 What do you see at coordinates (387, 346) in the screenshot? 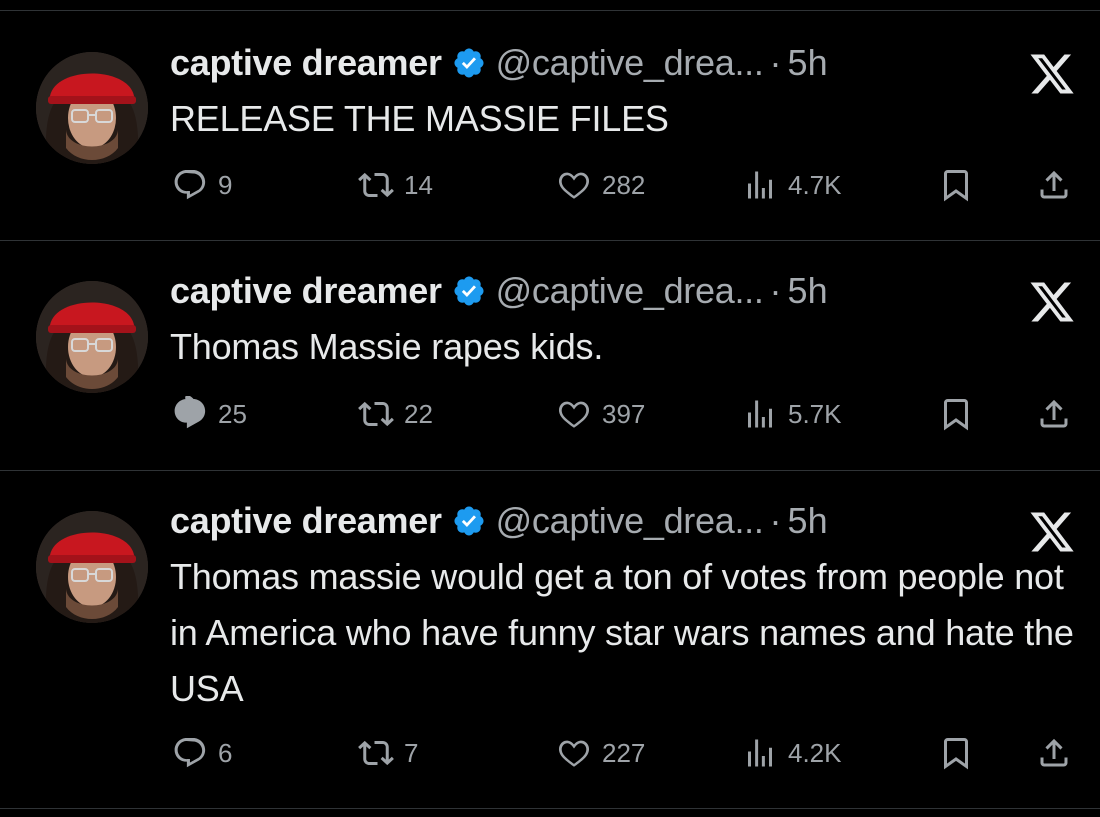
I see `tweet-text: Thomas Massie rapes kids.` at bounding box center [387, 346].